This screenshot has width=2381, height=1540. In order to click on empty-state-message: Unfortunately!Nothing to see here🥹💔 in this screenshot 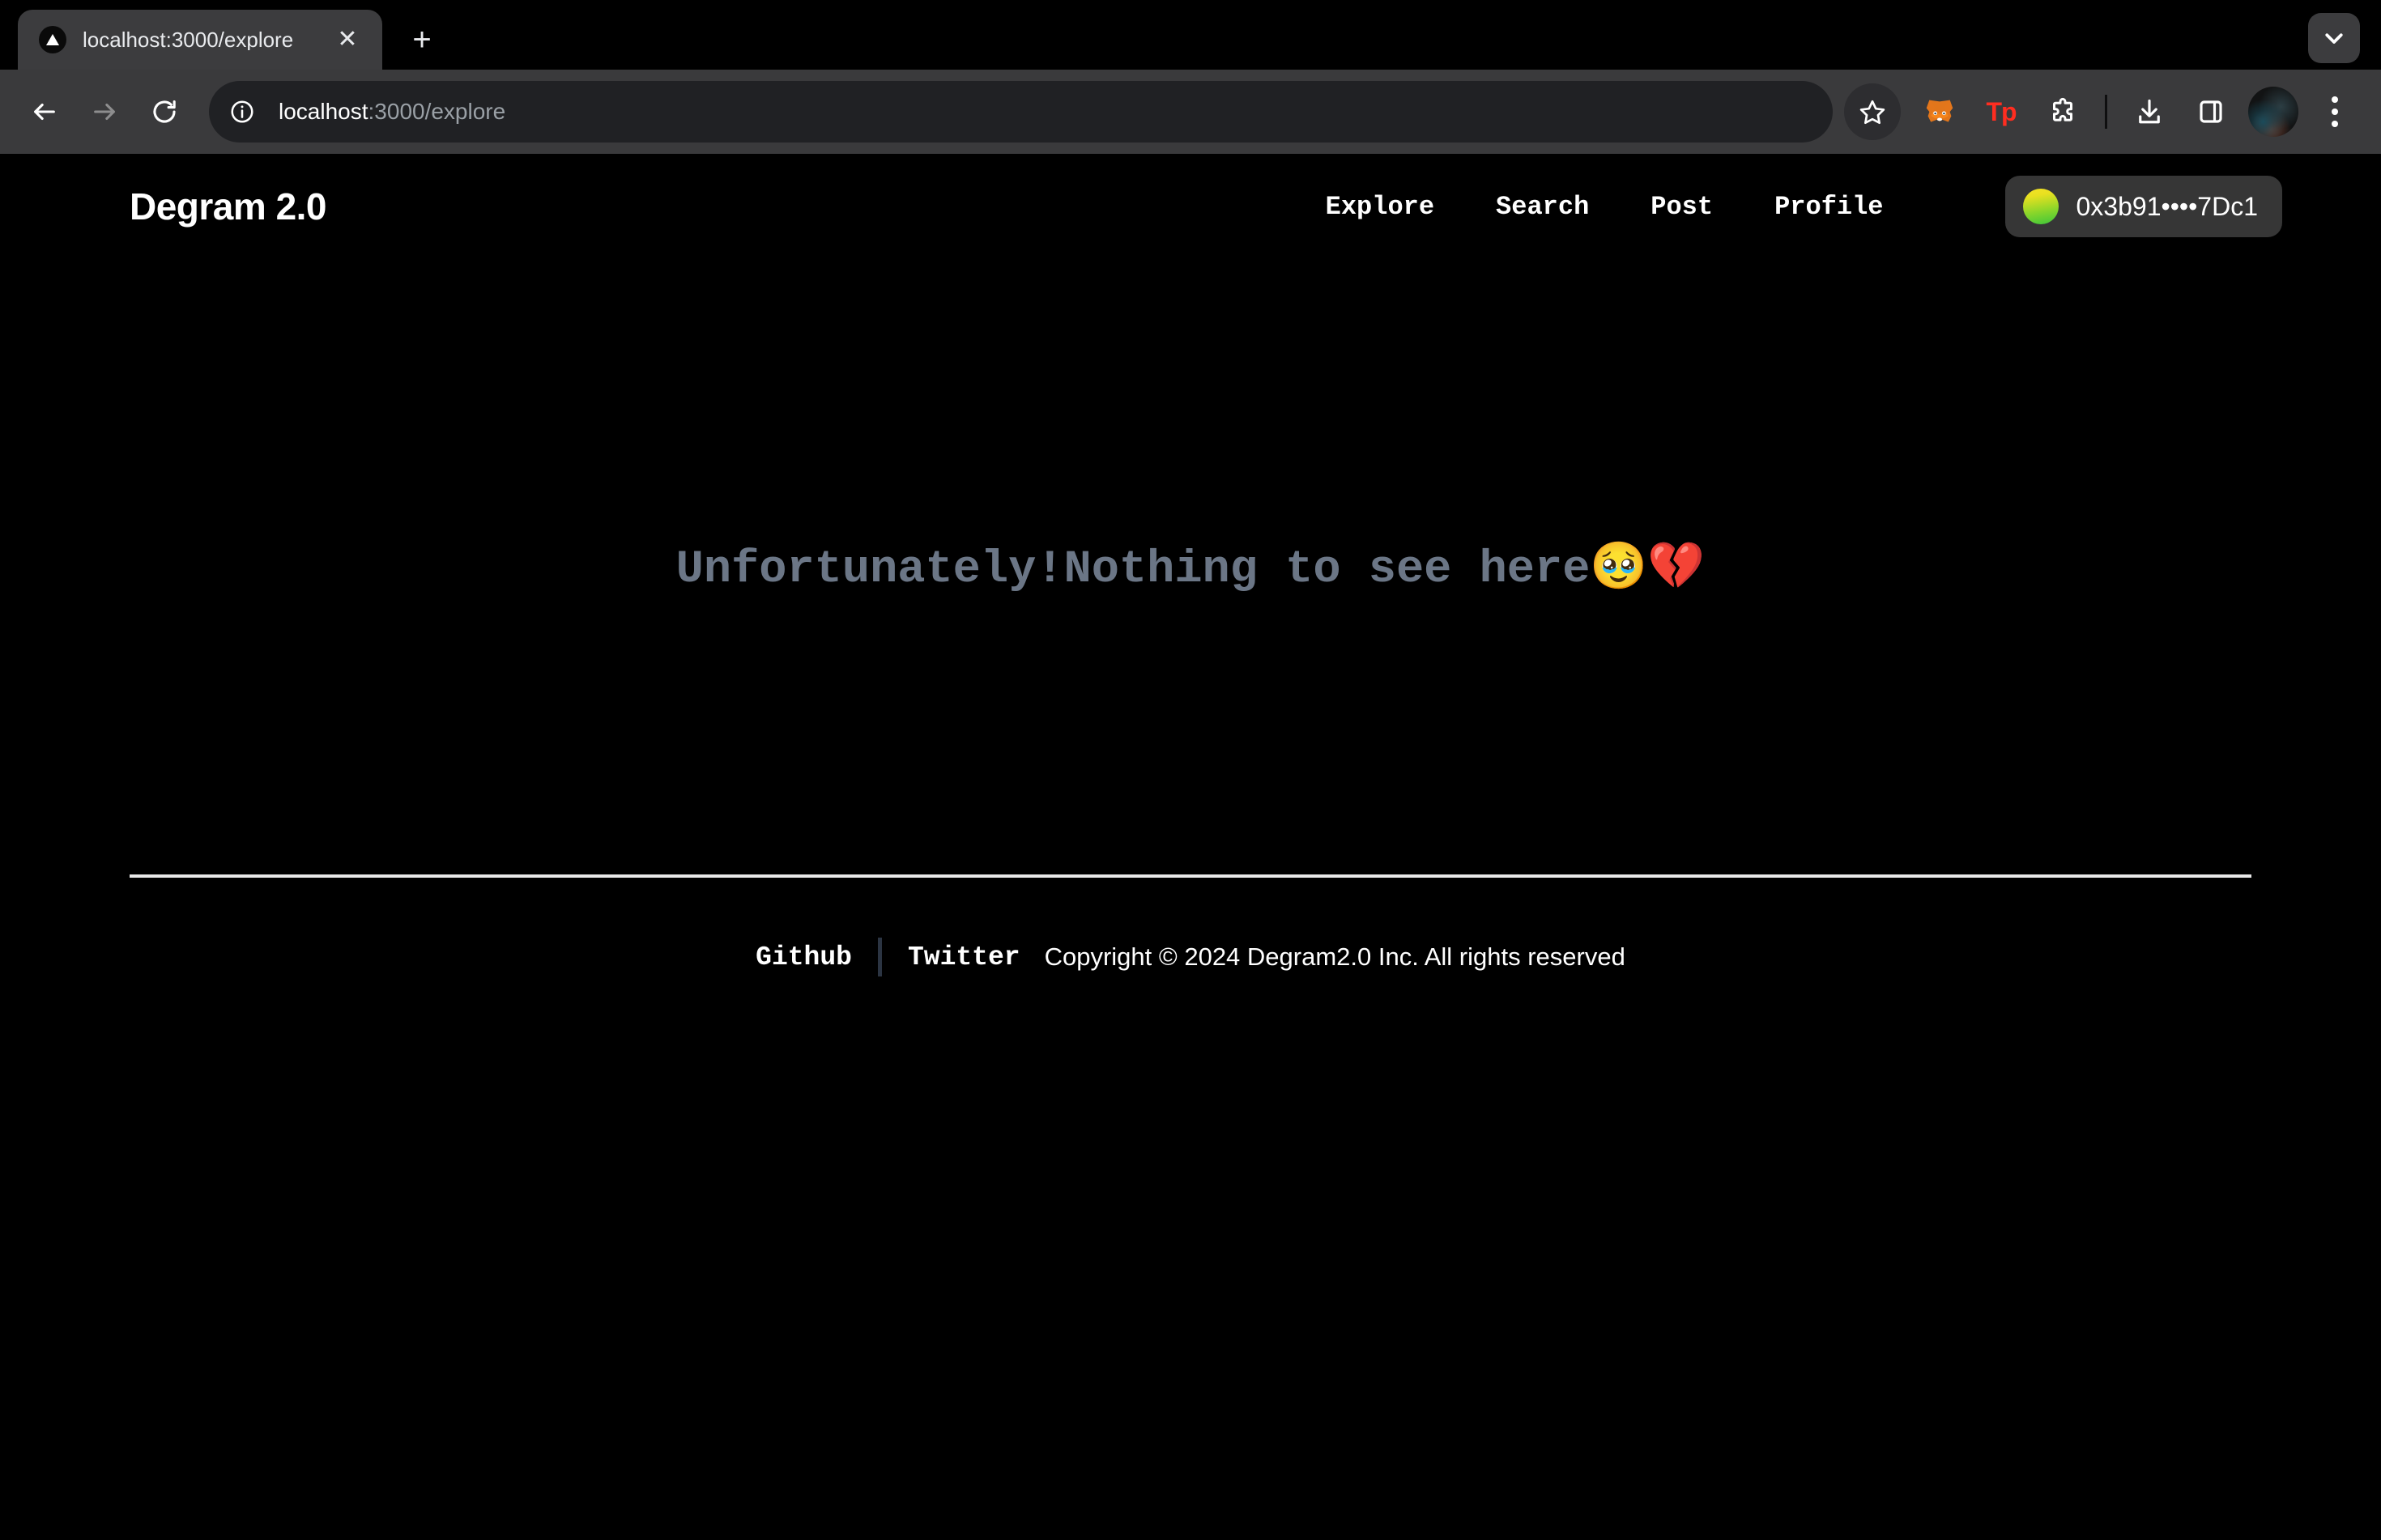, I will do `click(1191, 567)`.